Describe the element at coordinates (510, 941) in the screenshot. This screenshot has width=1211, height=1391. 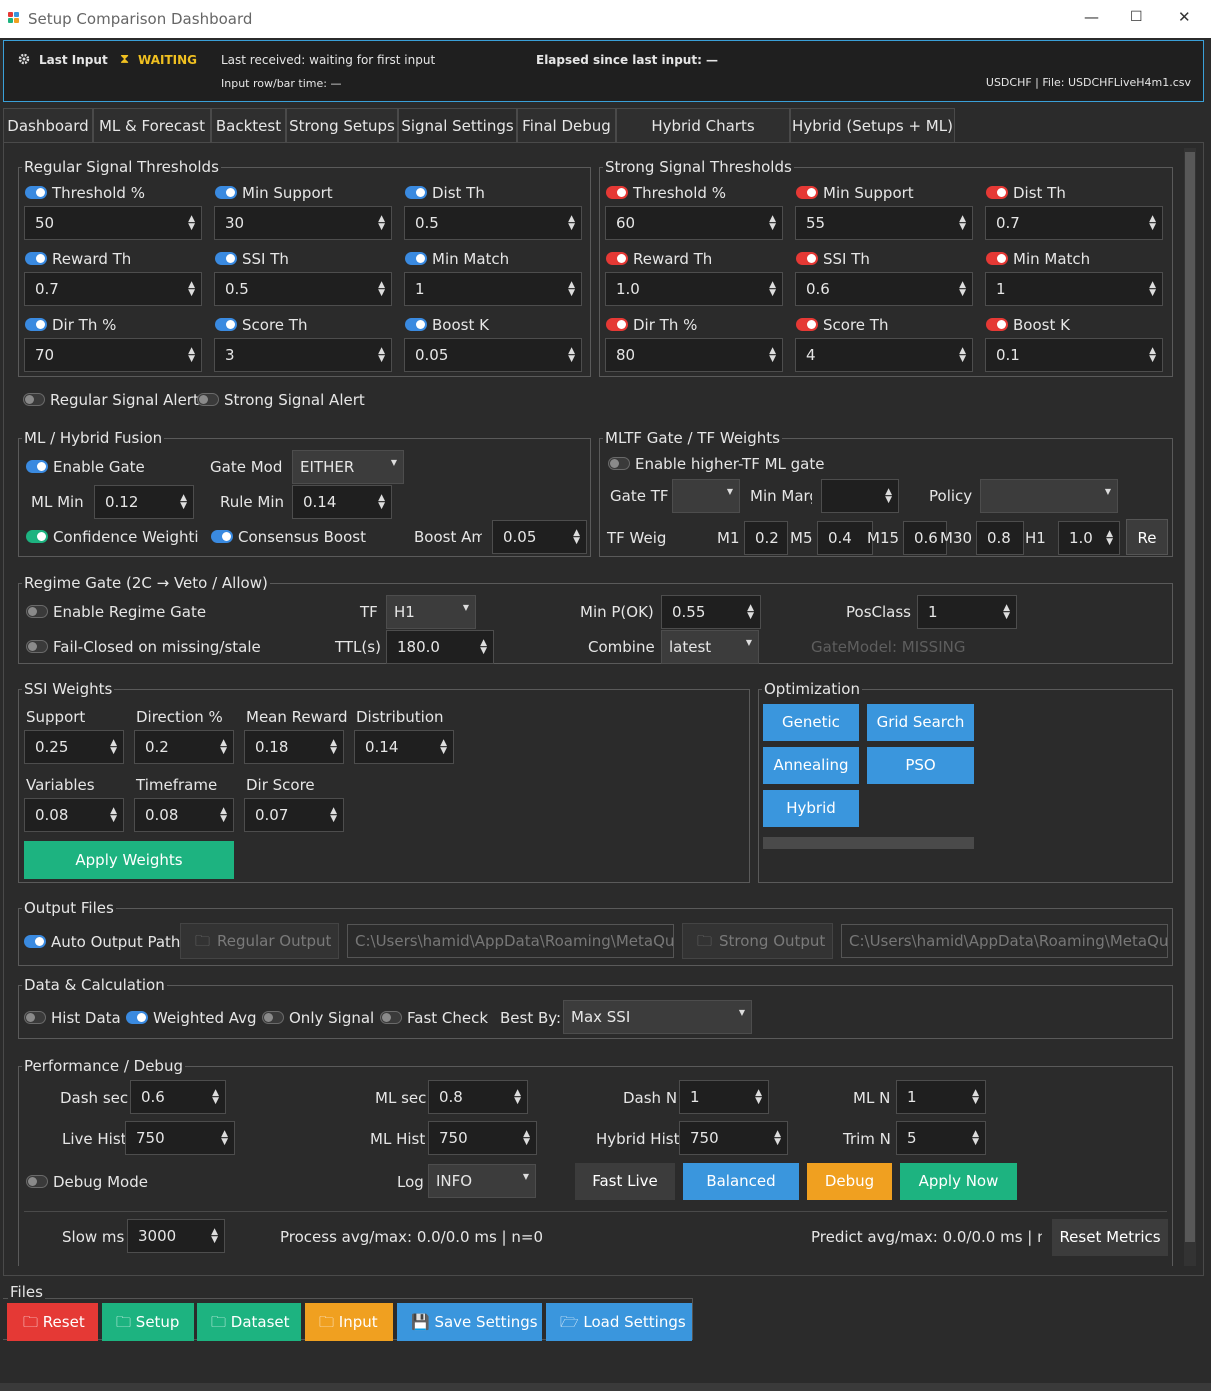
I see `regular-output-path: C:\Users\hamid\AppData\Roaming\MetaQuo` at that location.